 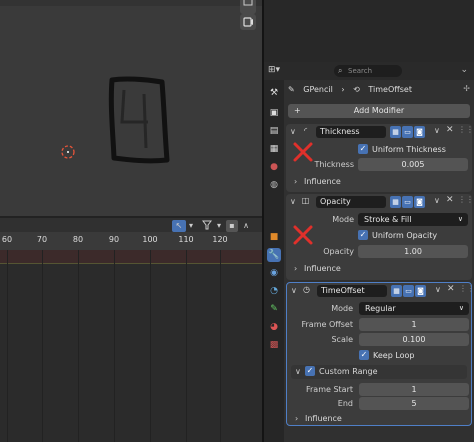 What do you see at coordinates (413, 219) in the screenshot?
I see `mode-dropdown: Stroke & Fill ∨` at bounding box center [413, 219].